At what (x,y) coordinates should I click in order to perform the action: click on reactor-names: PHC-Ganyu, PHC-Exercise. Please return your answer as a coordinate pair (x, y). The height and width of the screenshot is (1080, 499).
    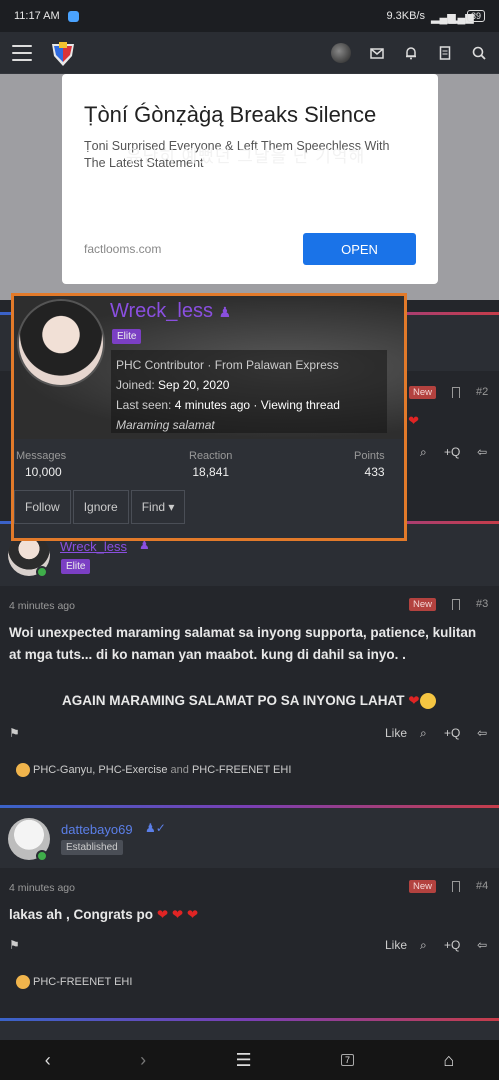
    Looking at the image, I should click on (100, 770).